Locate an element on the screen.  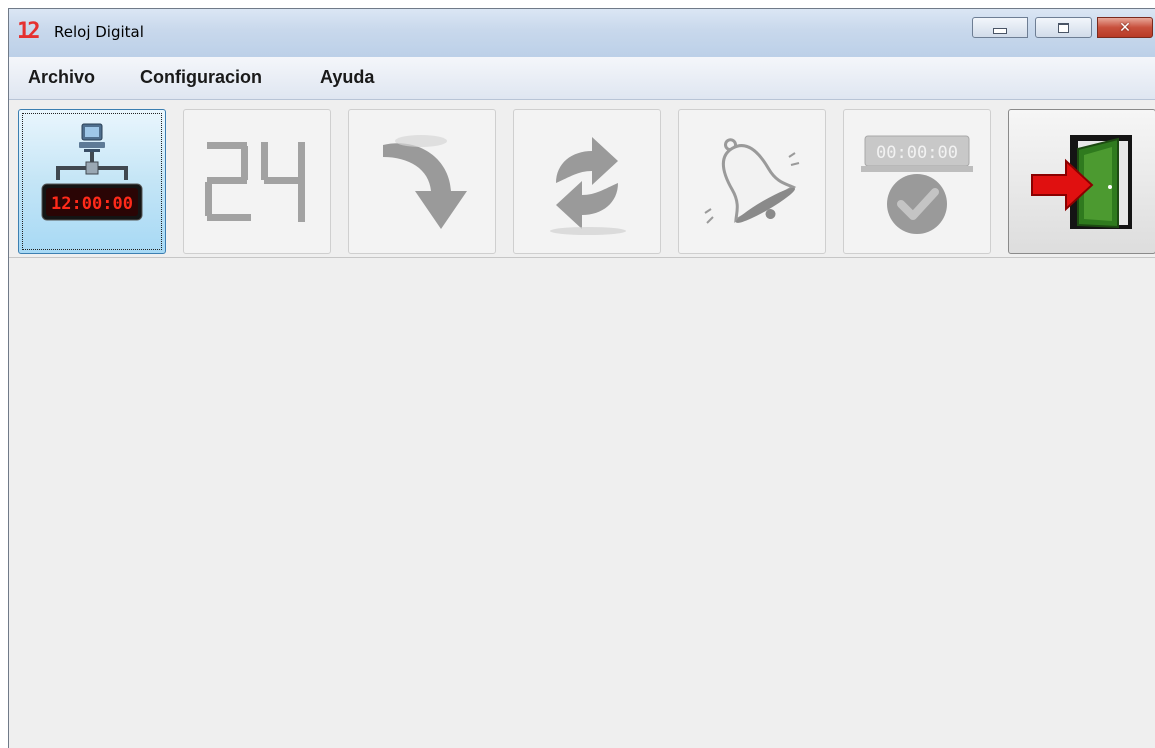
exit-button is located at coordinates (1081, 181).